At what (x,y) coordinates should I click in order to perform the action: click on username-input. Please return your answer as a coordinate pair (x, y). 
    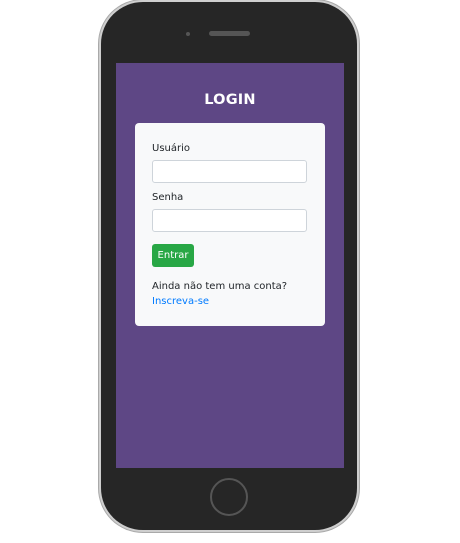
    Looking at the image, I should click on (229, 171).